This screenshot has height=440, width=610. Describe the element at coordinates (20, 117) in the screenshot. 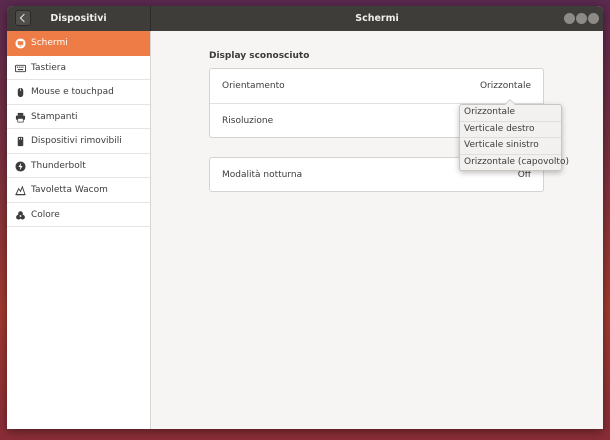

I see `printer-icon` at that location.